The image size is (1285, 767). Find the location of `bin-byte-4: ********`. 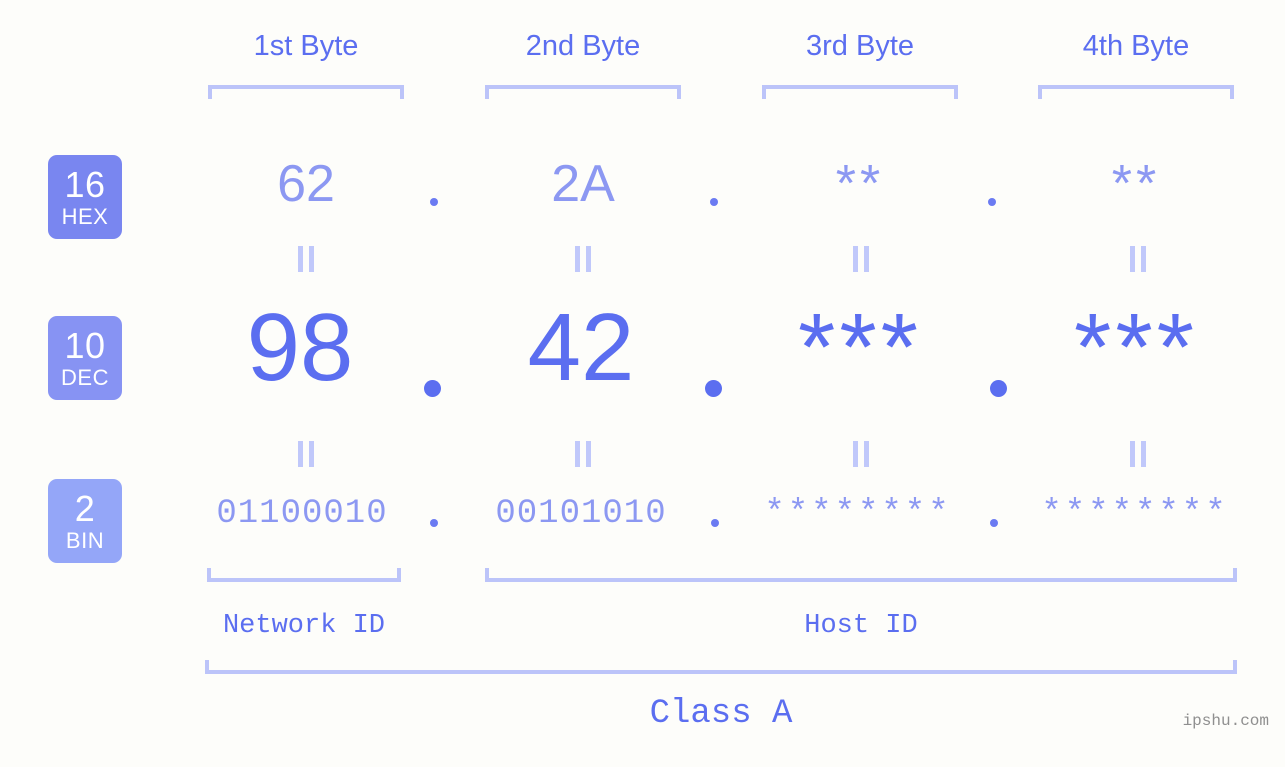

bin-byte-4: ******** is located at coordinates (1135, 514).